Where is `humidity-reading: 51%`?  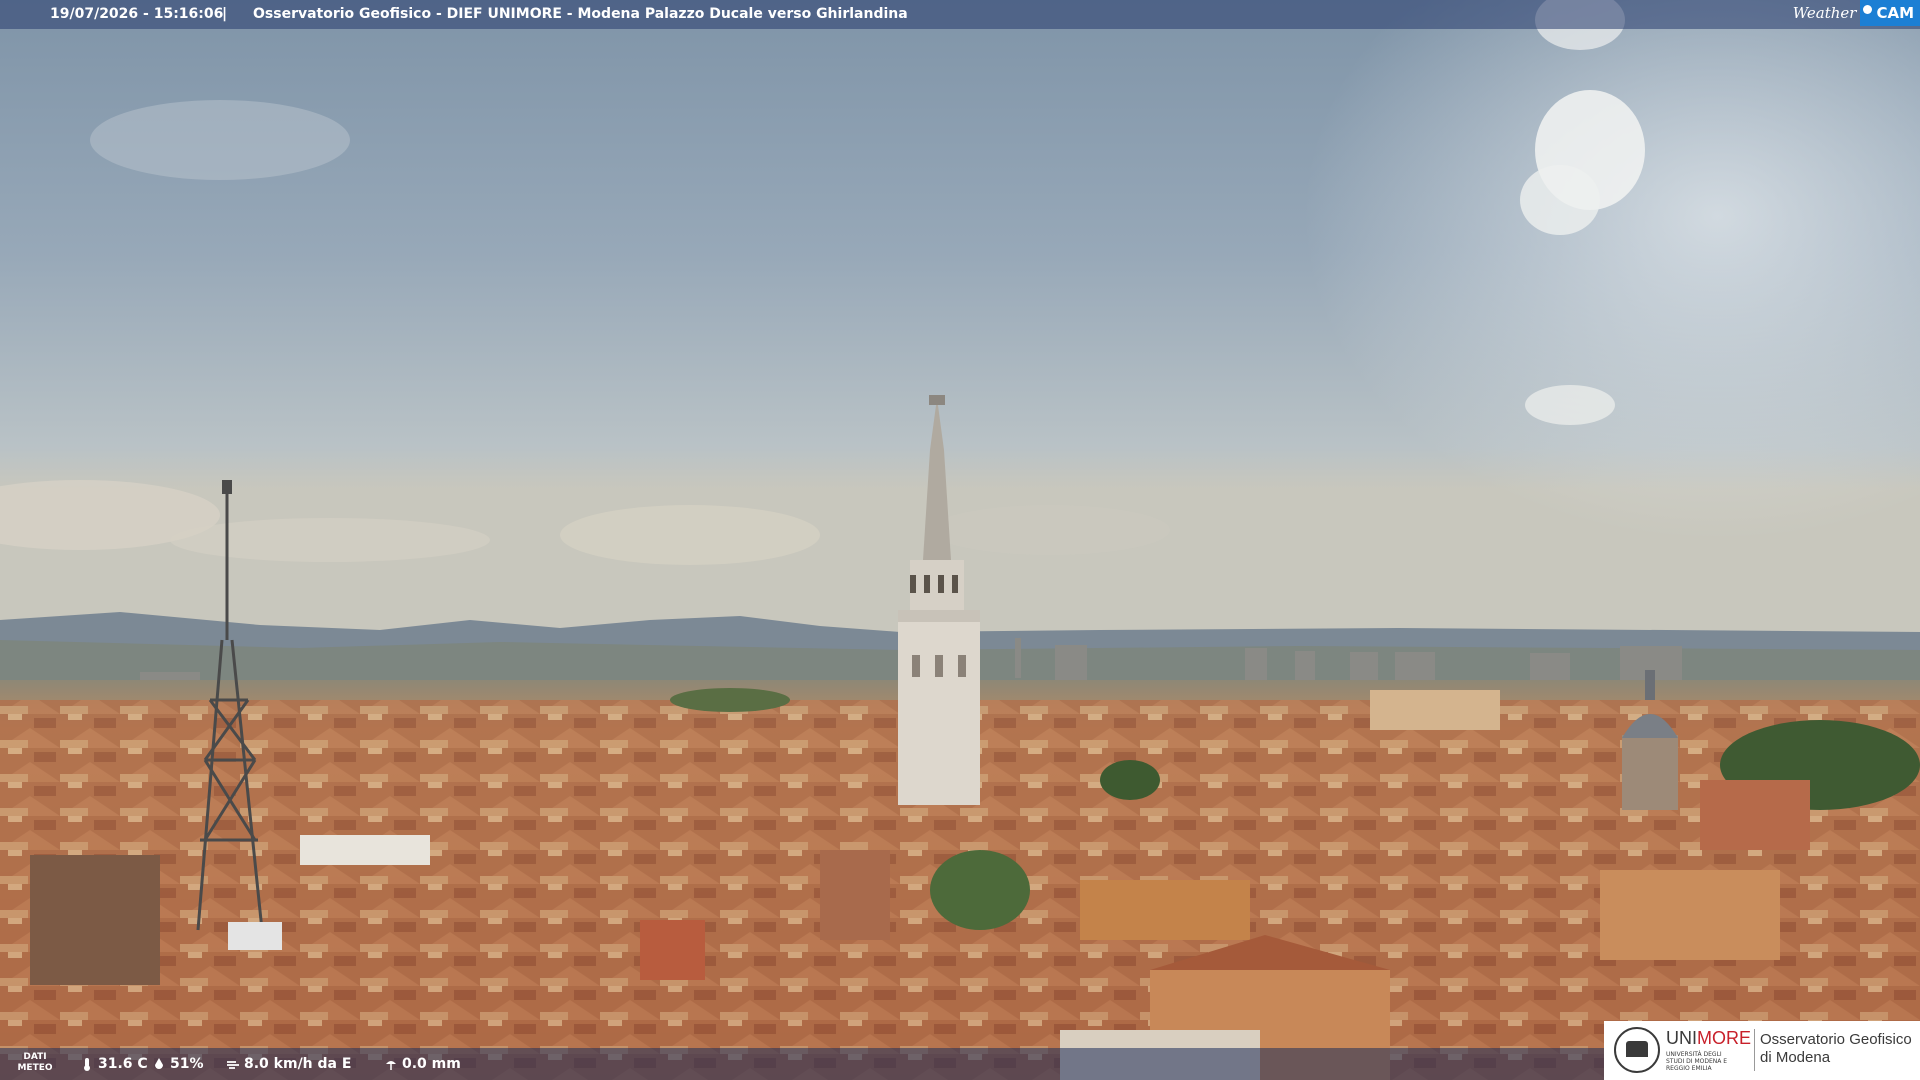
humidity-reading: 51% is located at coordinates (178, 1064).